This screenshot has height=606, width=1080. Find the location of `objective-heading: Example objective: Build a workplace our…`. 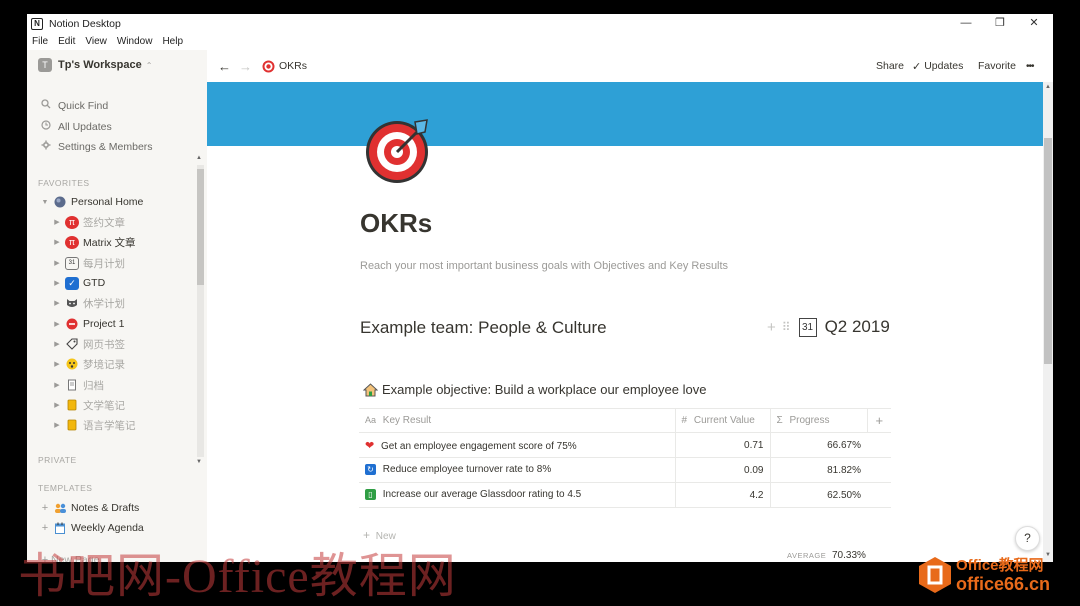

objective-heading: Example objective: Build a workplace our… is located at coordinates (534, 389).